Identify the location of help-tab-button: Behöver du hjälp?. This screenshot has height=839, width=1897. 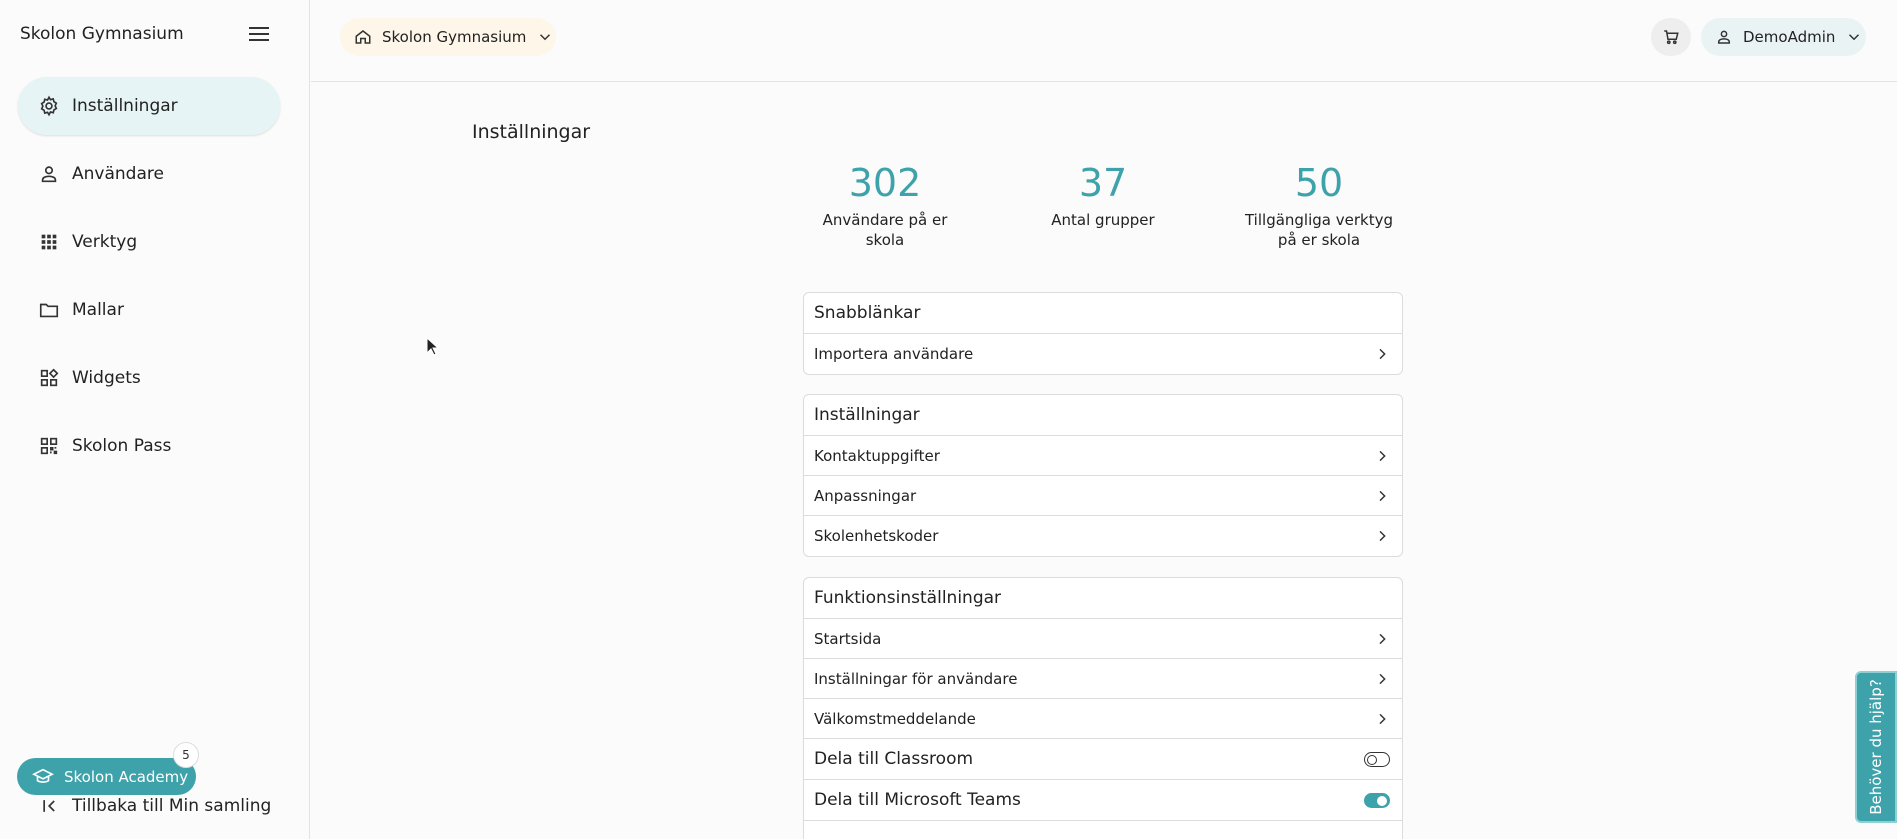
(1876, 747).